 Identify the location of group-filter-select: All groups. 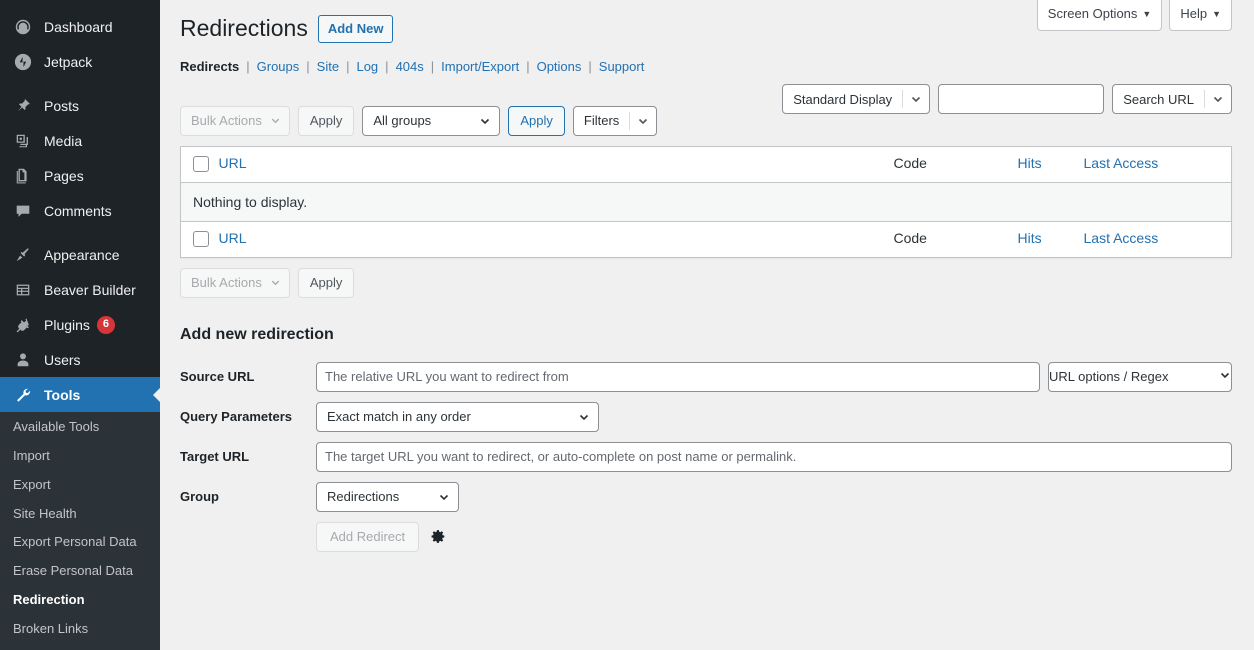
(431, 120).